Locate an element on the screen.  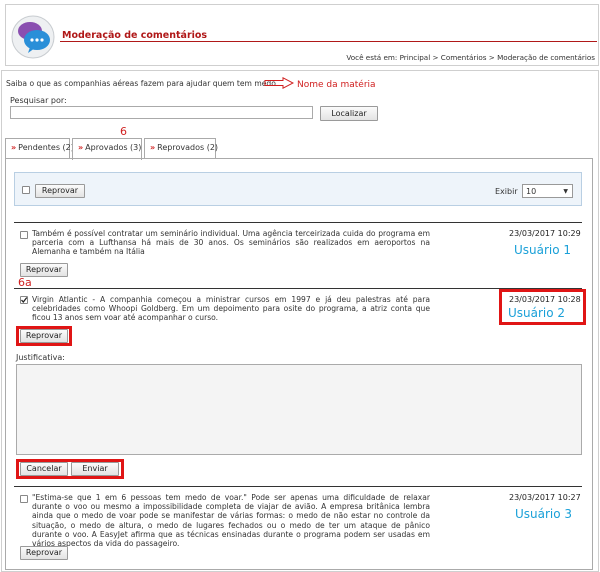
tab-annotation: 6 is located at coordinates (123, 131).